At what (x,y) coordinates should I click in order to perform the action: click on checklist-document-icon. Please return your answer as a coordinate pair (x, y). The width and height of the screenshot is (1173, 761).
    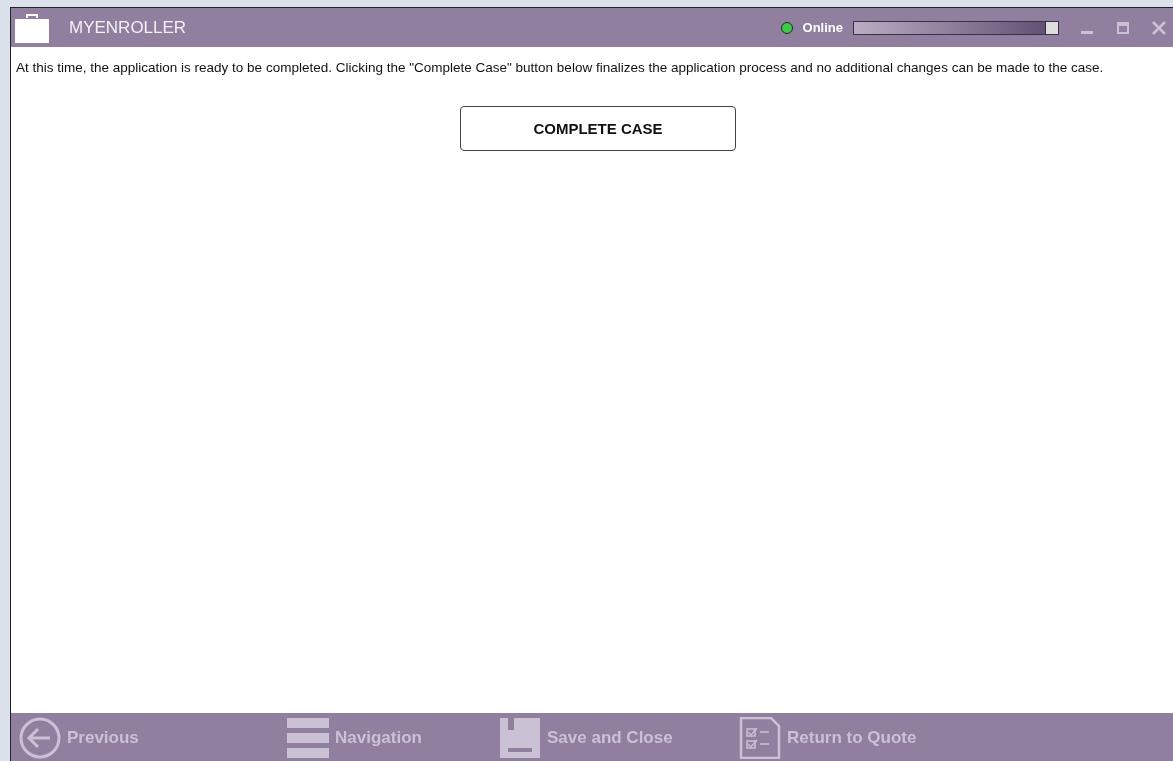
    Looking at the image, I should click on (760, 737).